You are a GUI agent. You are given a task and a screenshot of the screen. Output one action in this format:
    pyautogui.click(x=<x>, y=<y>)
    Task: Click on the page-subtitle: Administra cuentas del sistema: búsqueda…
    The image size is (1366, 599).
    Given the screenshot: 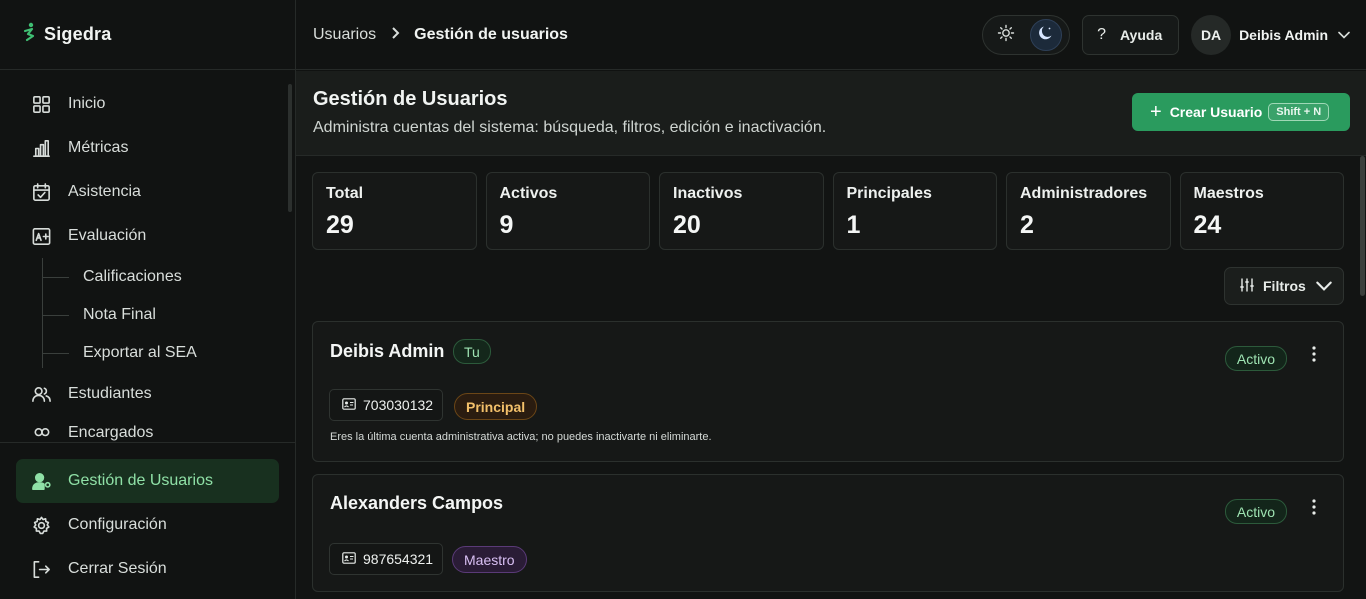 What is the action you would take?
    pyautogui.click(x=570, y=127)
    